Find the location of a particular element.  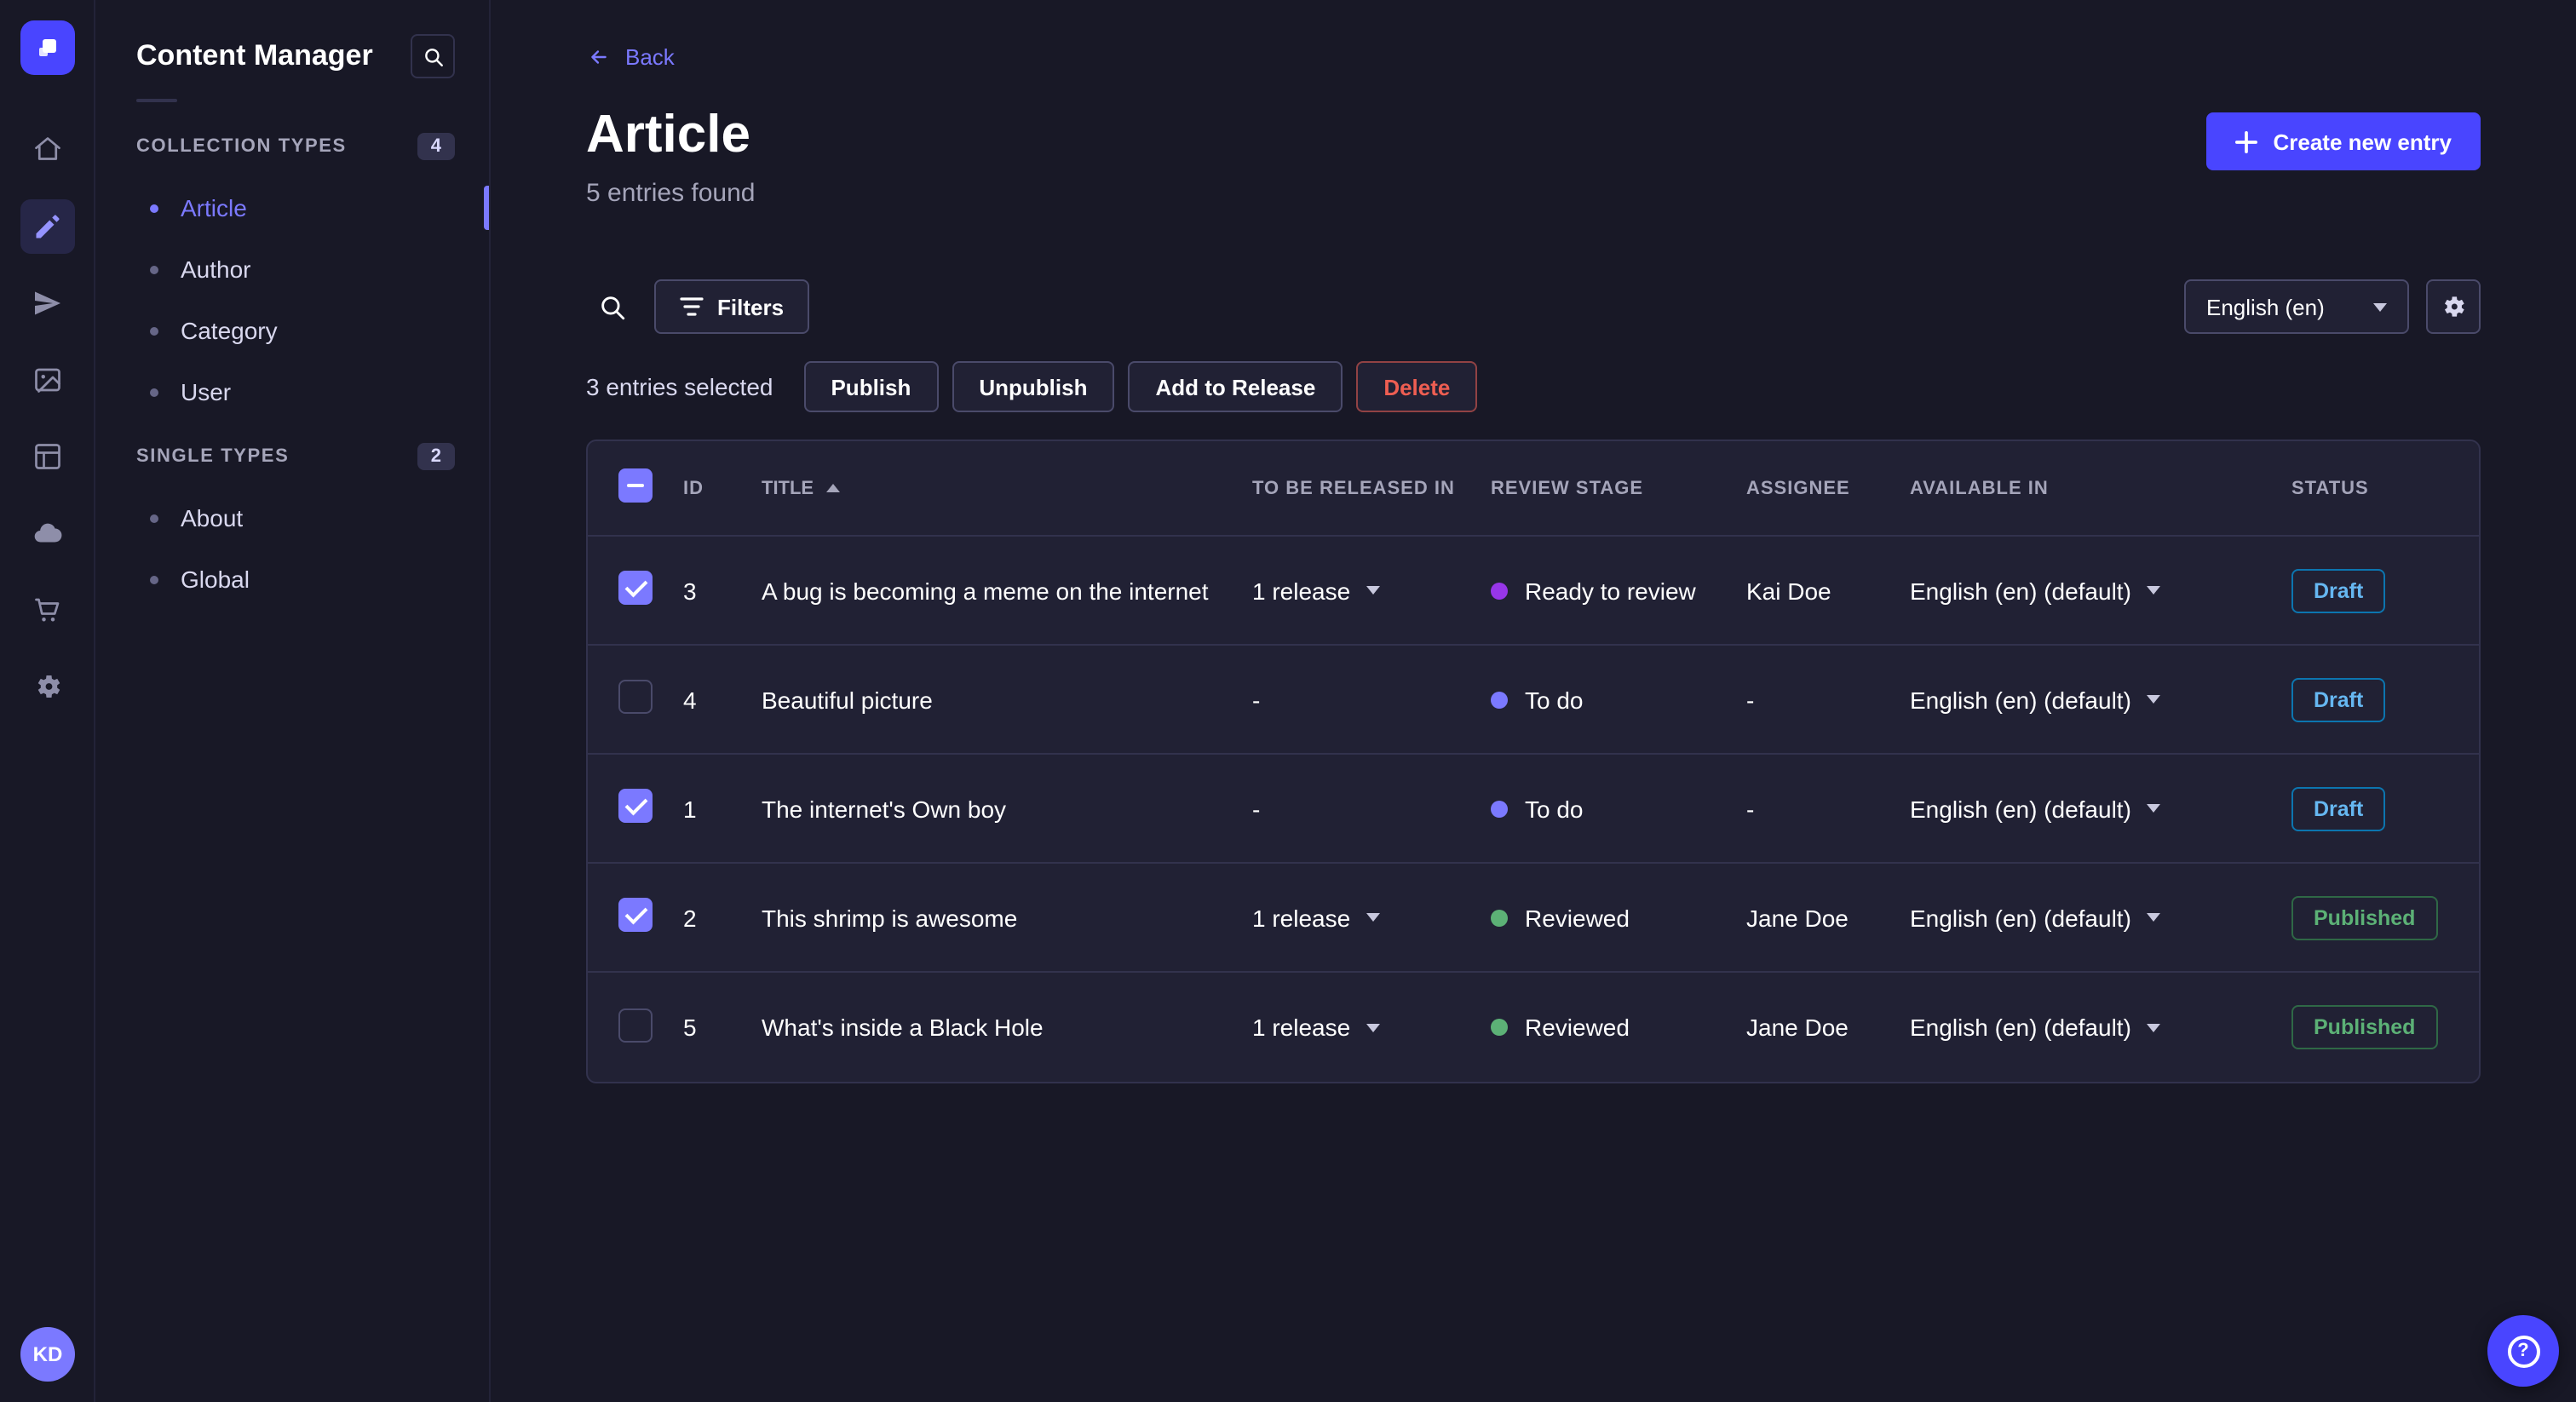

marketplace-icon is located at coordinates (47, 610).